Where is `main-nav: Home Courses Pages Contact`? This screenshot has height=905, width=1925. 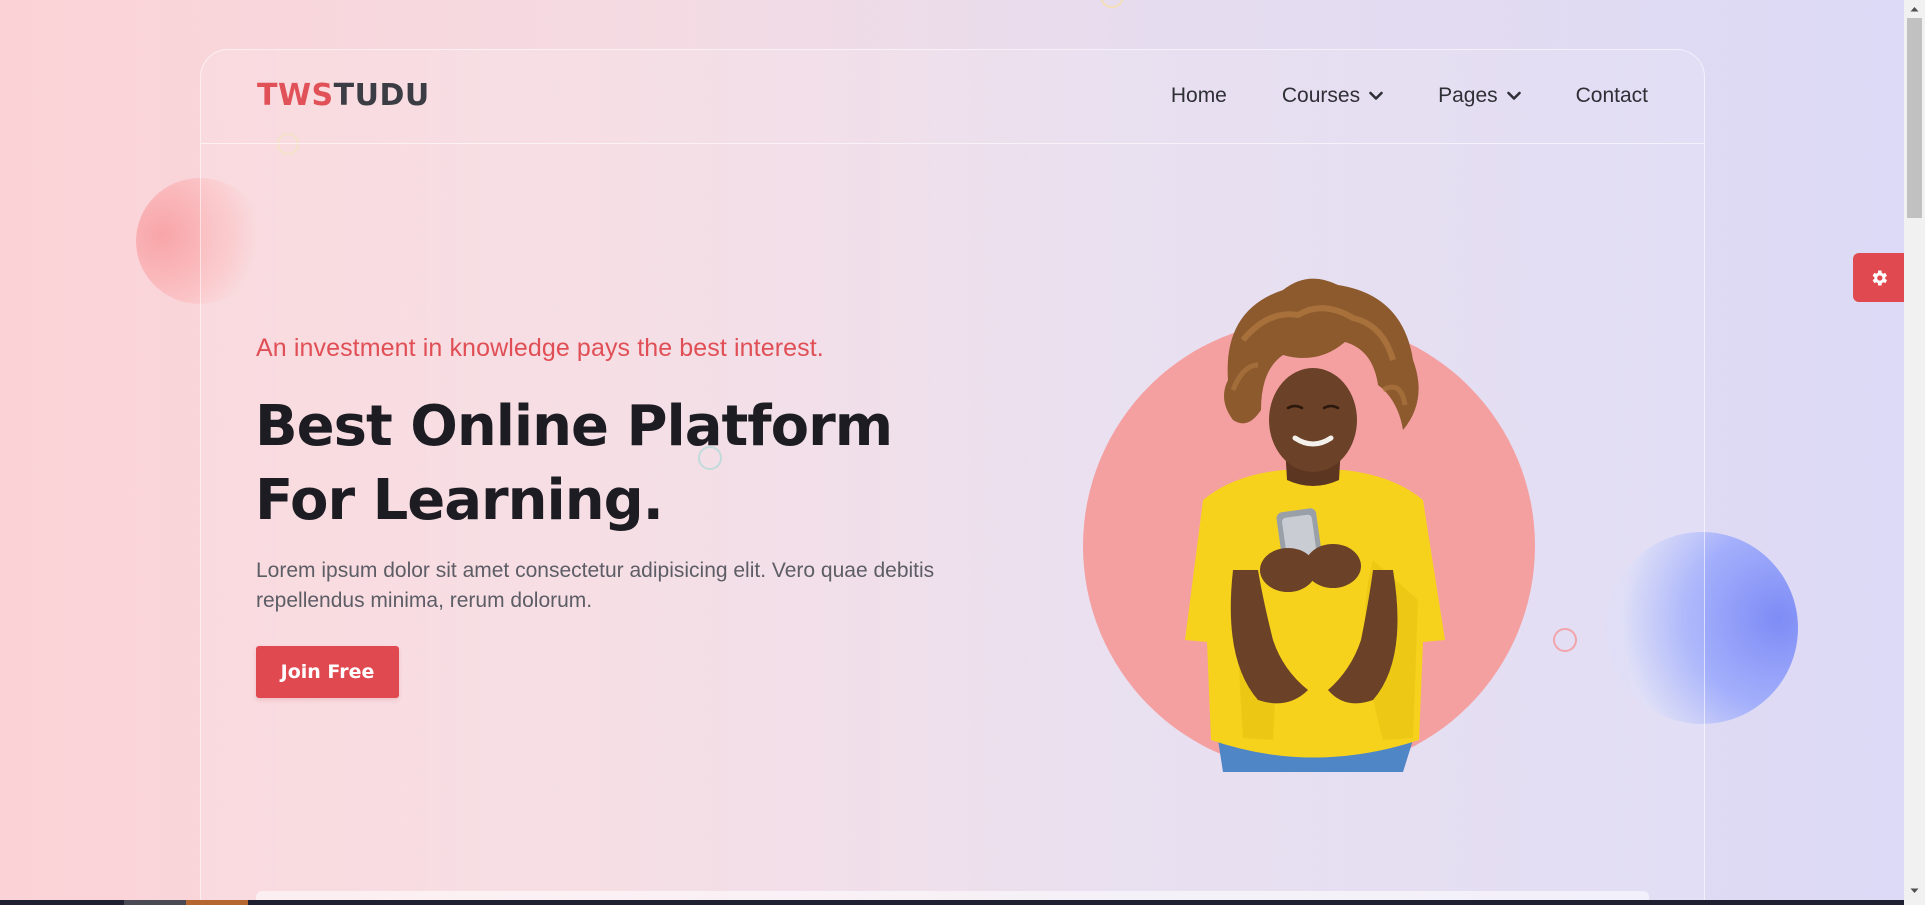
main-nav: Home Courses Pages Contact is located at coordinates (1409, 96).